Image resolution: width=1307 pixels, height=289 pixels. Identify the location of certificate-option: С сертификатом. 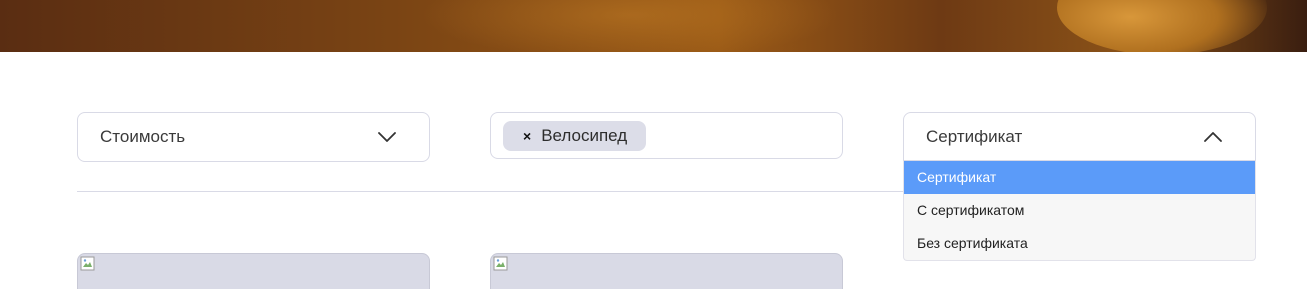
(1079, 210).